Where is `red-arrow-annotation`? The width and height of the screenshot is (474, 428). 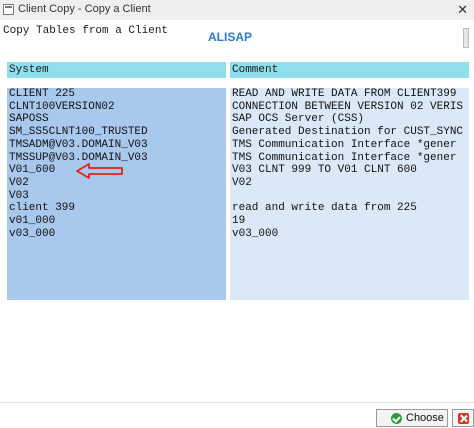
red-arrow-annotation is located at coordinates (99, 171).